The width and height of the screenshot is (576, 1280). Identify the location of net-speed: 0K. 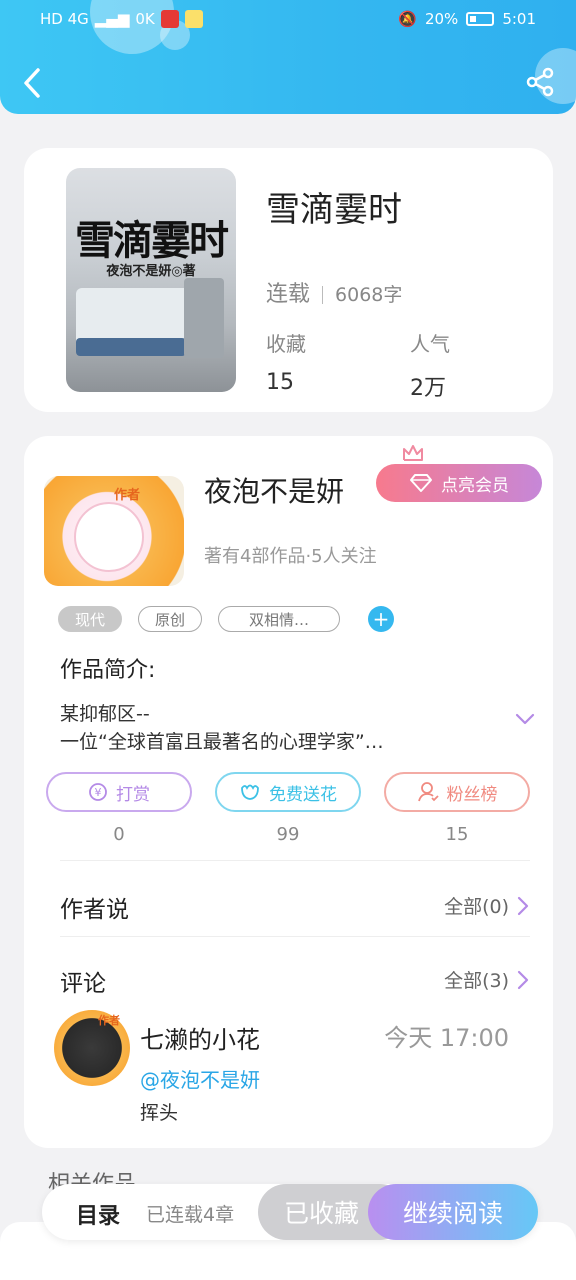
(145, 19).